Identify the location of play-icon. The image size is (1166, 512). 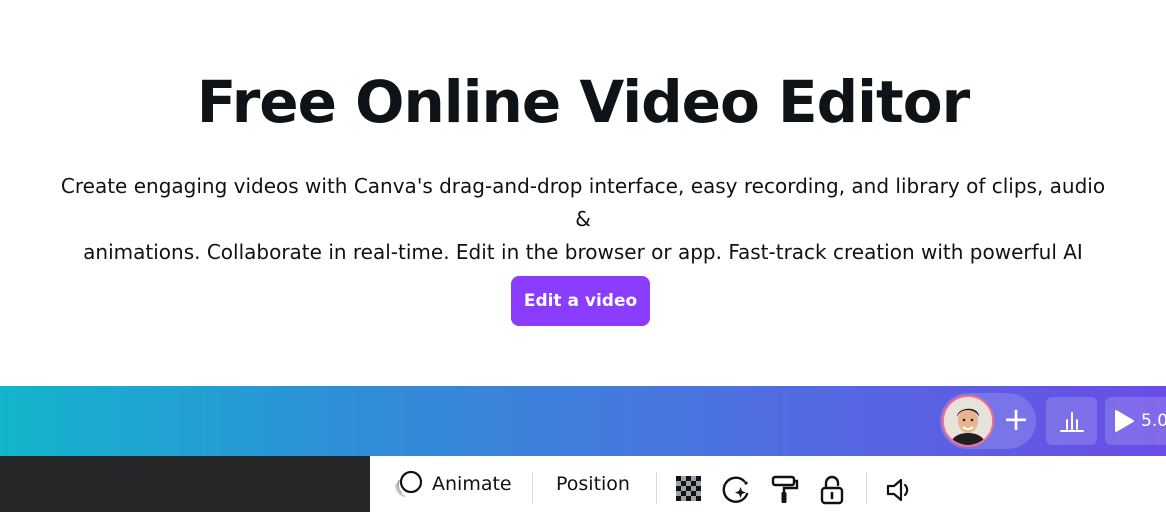
(1124, 421).